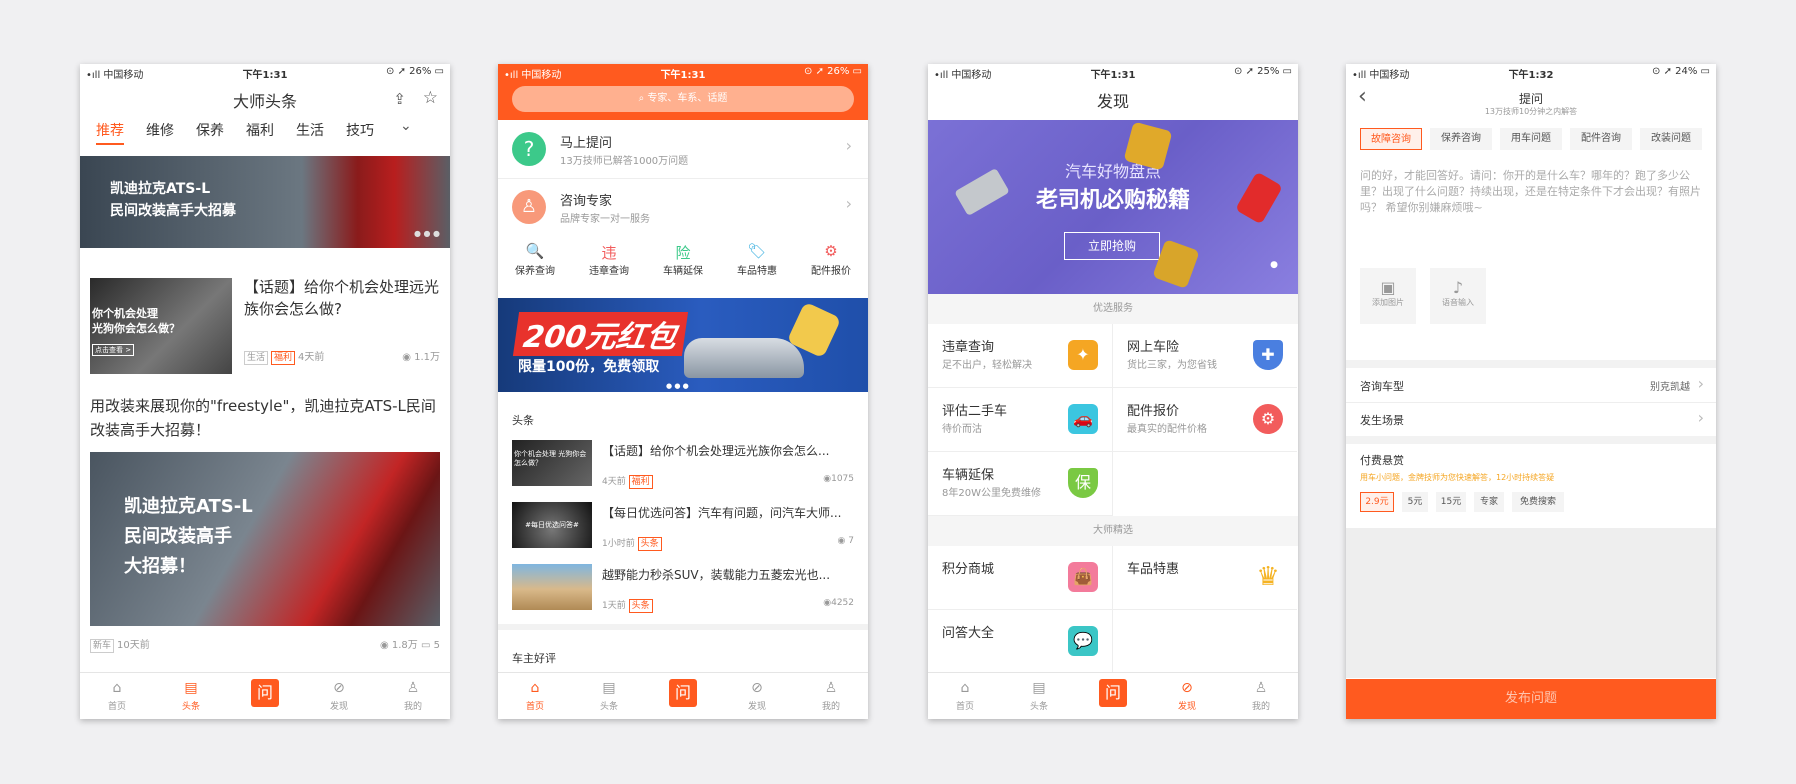 The image size is (1796, 784). I want to click on service-parts: 配件报价 最真实的配件价格 ⚙, so click(1205, 420).